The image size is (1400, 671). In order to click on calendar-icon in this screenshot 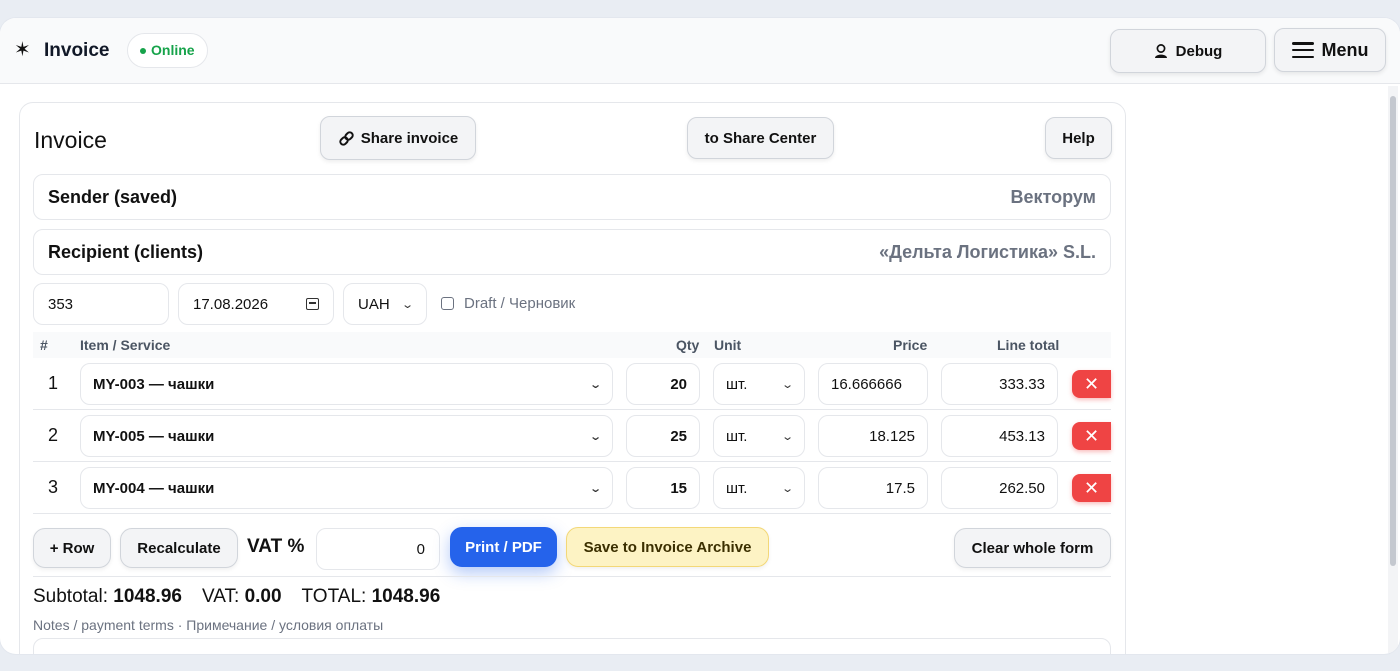, I will do `click(312, 304)`.